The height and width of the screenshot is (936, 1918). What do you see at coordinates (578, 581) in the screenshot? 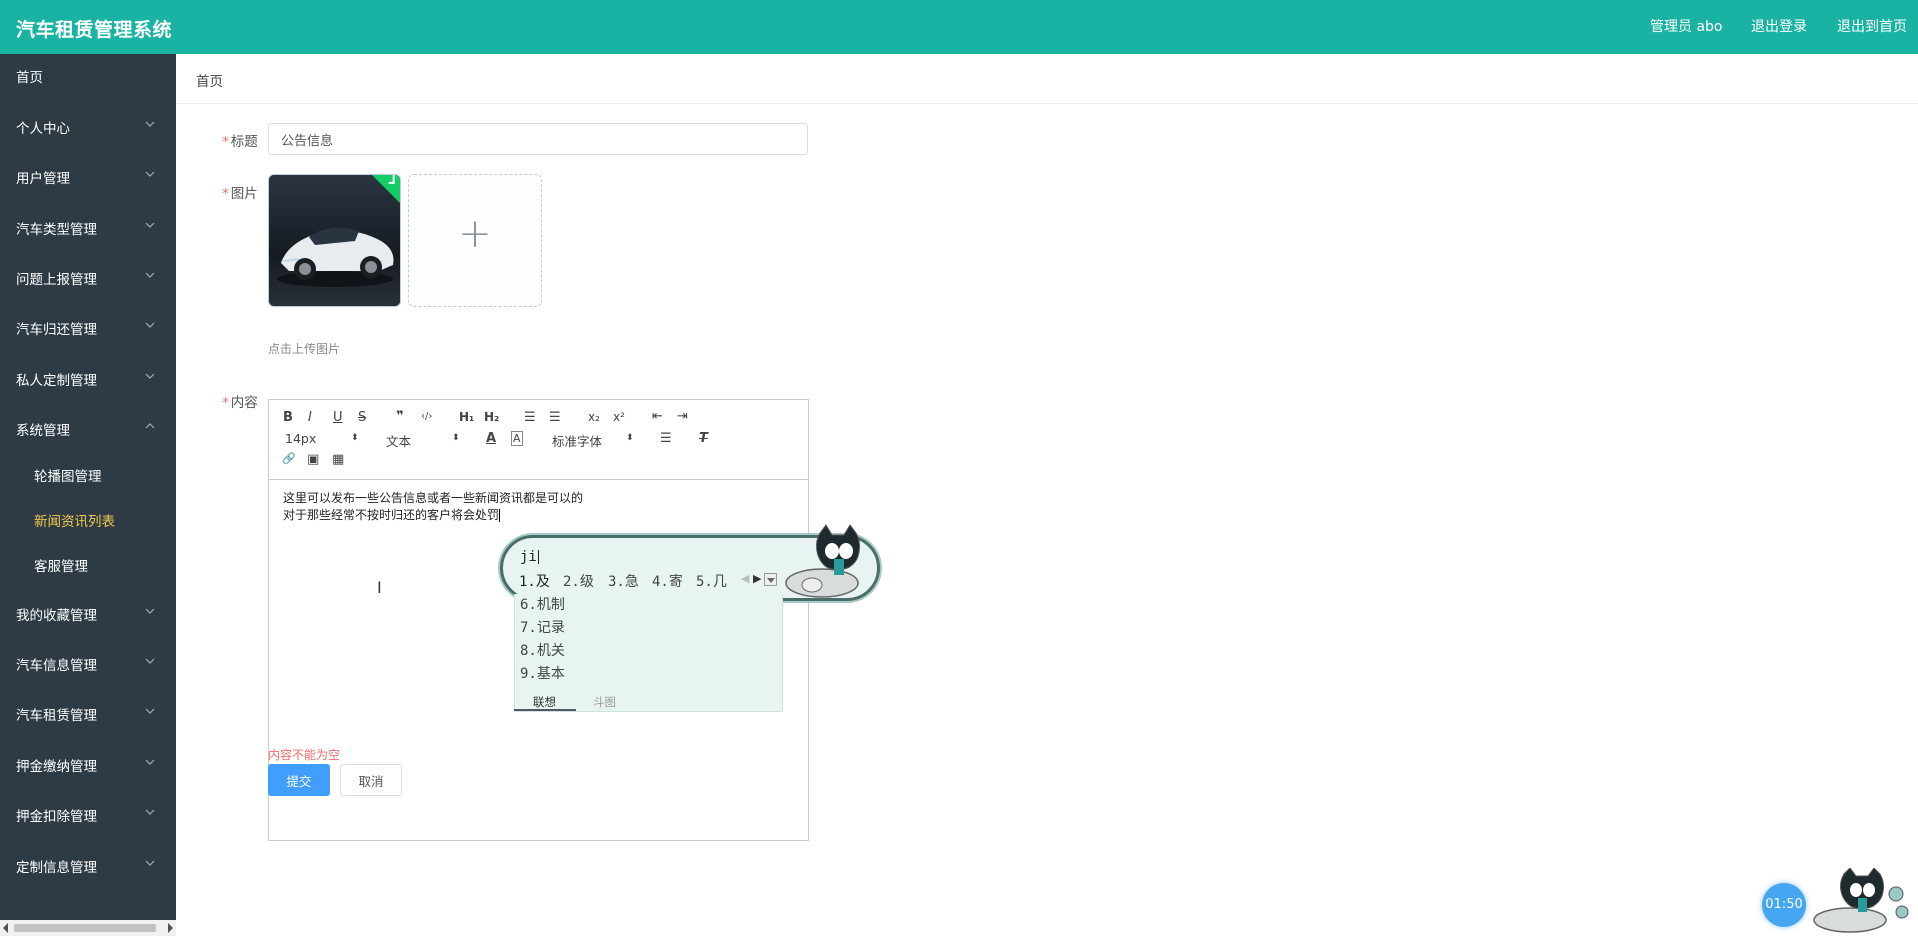
I see `ime-candidate: 2.级` at bounding box center [578, 581].